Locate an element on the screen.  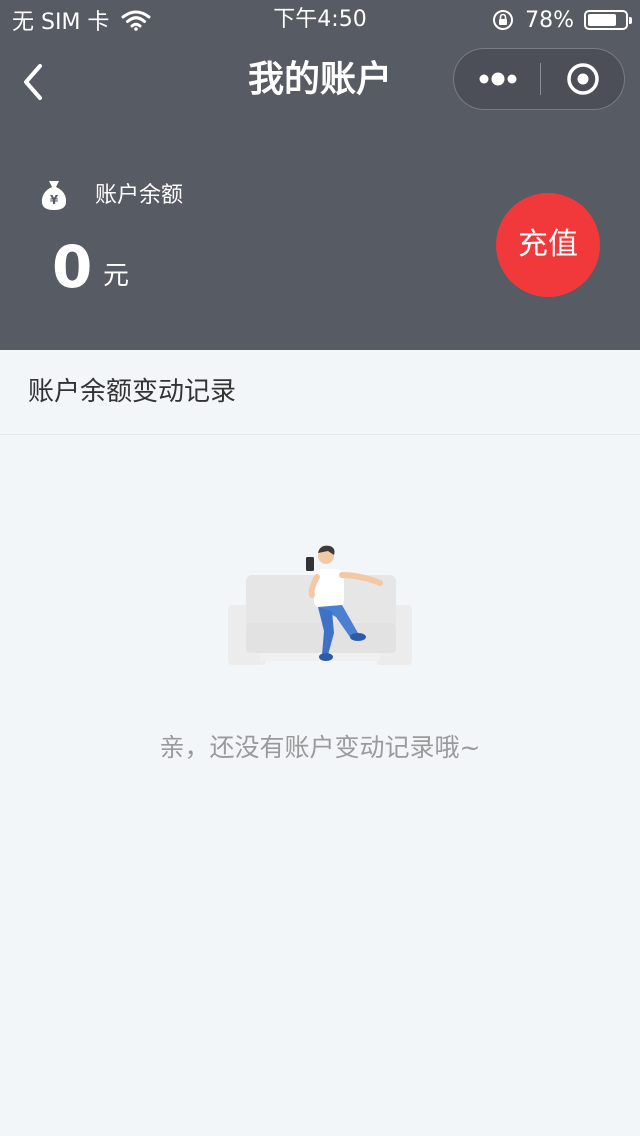
person-on-sofa-illustration is located at coordinates (320, 605).